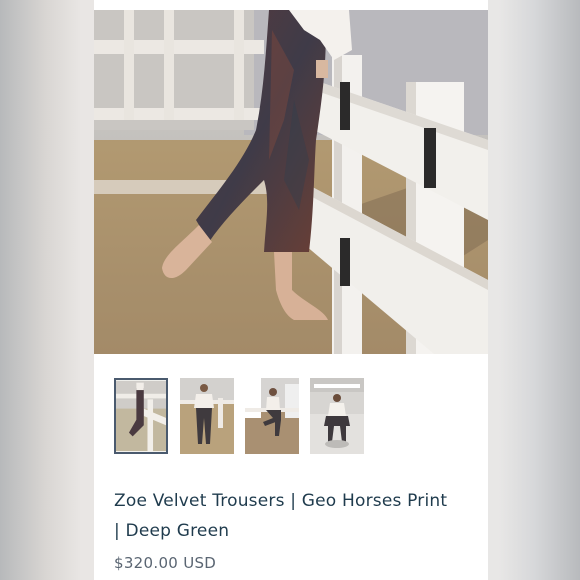  What do you see at coordinates (281, 501) in the screenshot?
I see `product-title-line-1: Zoe Velvet Trousers | Geo Horses Print` at bounding box center [281, 501].